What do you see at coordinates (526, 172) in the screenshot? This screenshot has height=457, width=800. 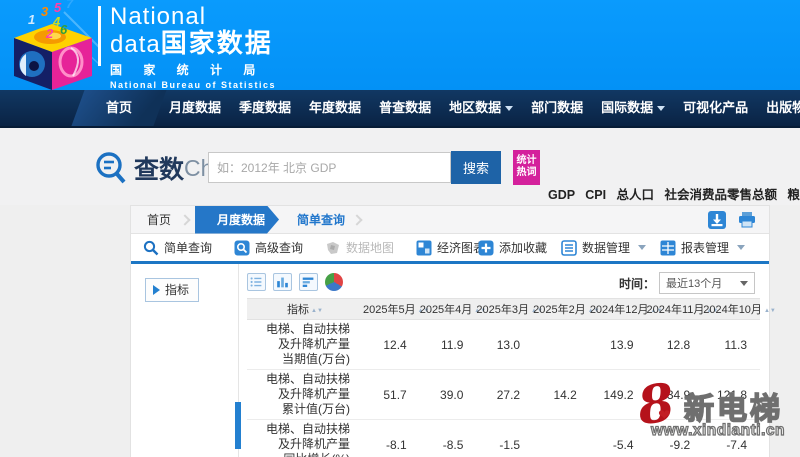 I see `hot-badge-line2: 热词` at bounding box center [526, 172].